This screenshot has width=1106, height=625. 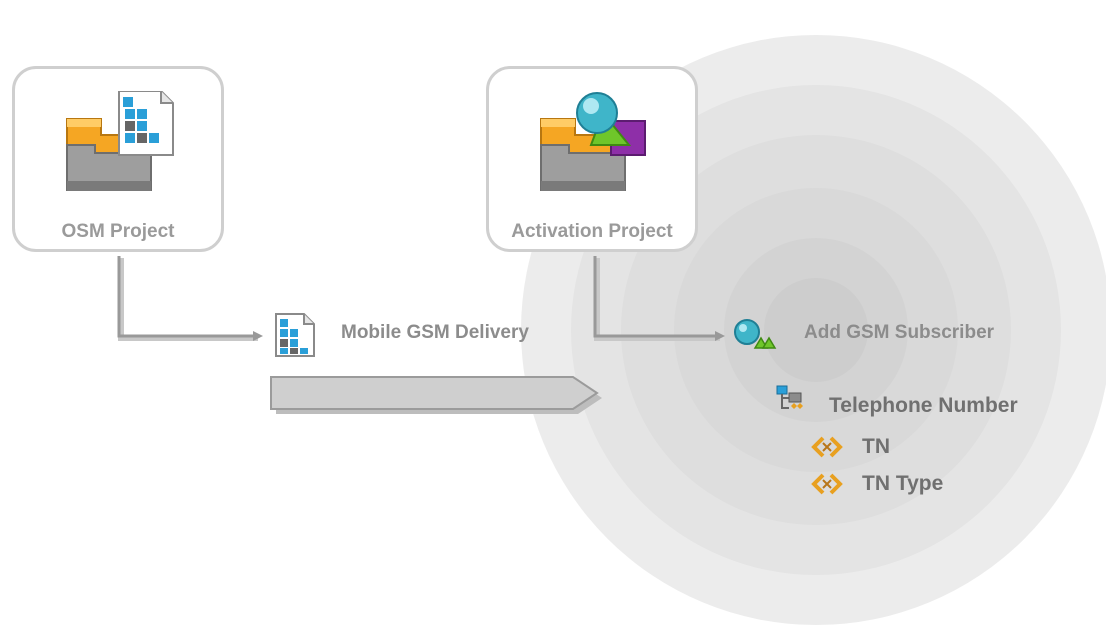 What do you see at coordinates (876, 447) in the screenshot?
I see `tn-label: TN` at bounding box center [876, 447].